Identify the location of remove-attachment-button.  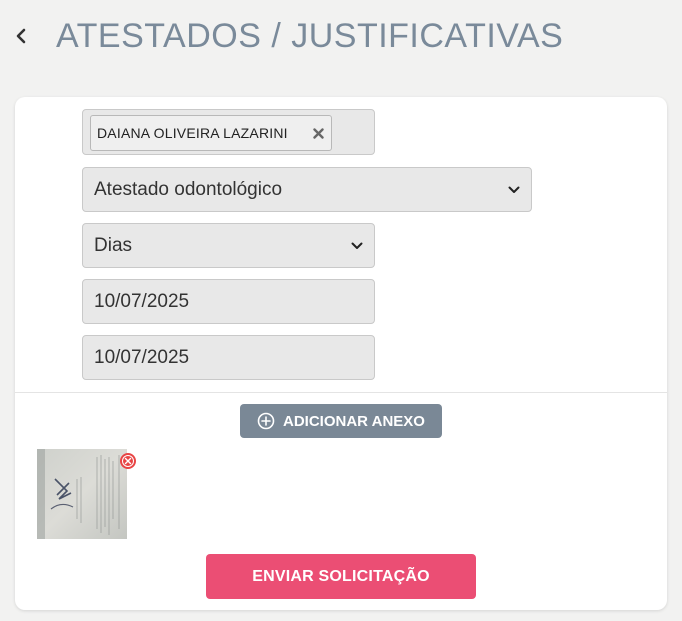
(128, 461).